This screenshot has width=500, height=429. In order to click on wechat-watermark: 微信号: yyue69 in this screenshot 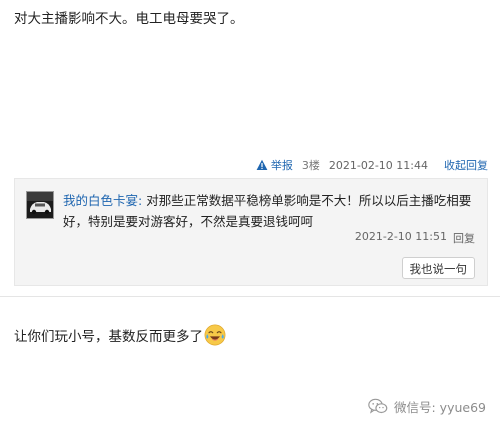, I will do `click(427, 406)`.